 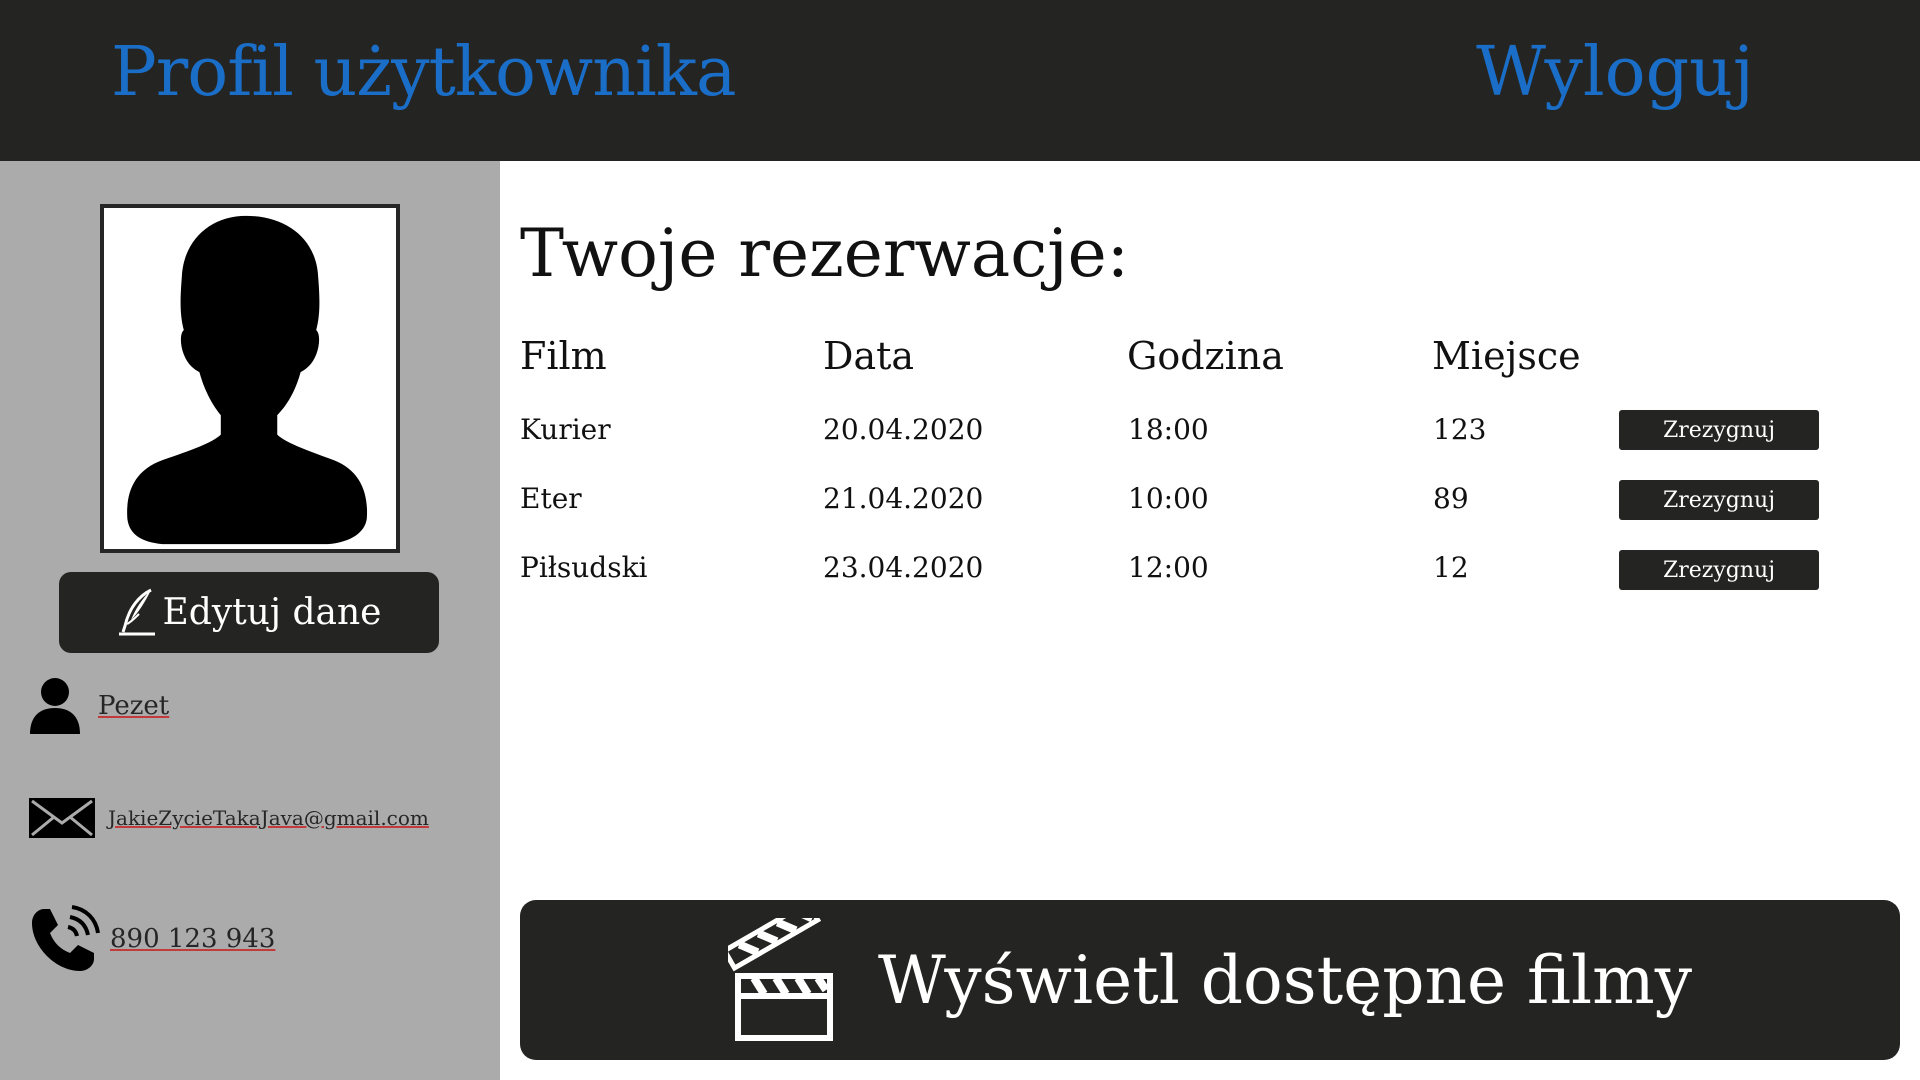 What do you see at coordinates (1451, 567) in the screenshot?
I see `cell-seat: 12` at bounding box center [1451, 567].